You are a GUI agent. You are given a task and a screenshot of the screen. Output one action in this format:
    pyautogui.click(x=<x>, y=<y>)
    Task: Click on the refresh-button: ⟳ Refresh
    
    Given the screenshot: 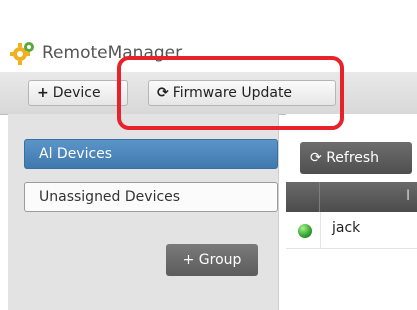 What is the action you would take?
    pyautogui.click(x=356, y=158)
    